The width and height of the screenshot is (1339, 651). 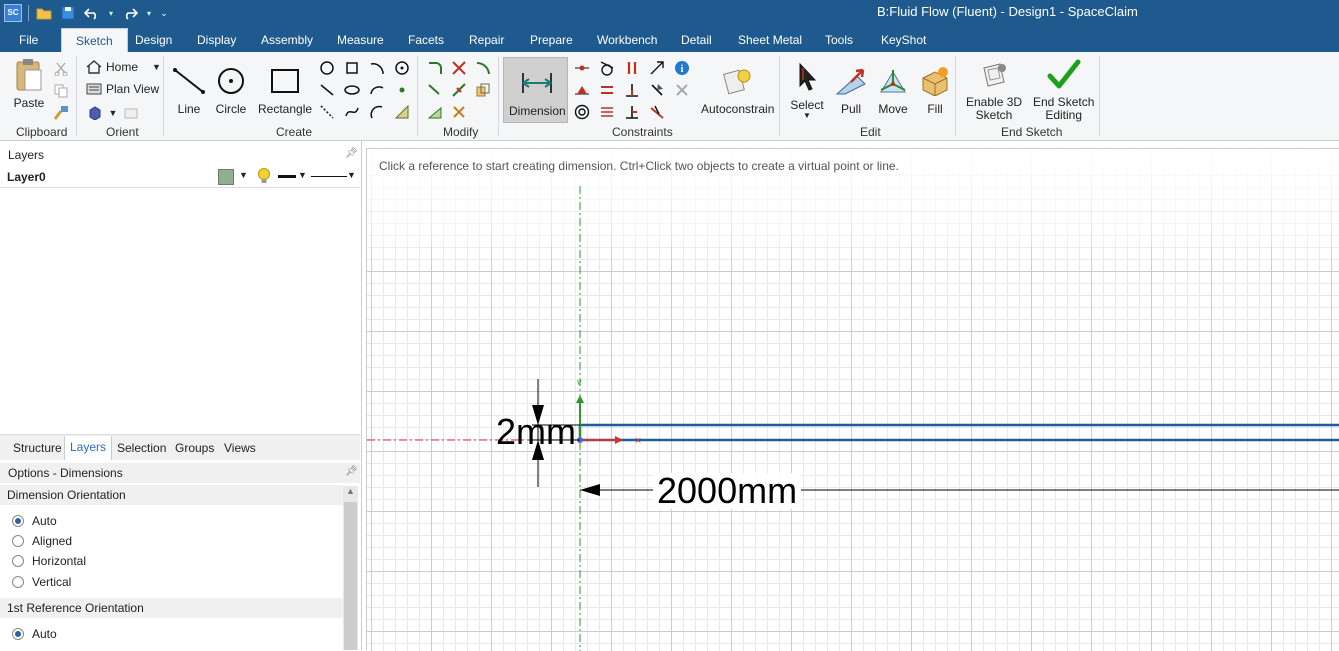 I want to click on tab-design: Design, so click(x=153, y=40).